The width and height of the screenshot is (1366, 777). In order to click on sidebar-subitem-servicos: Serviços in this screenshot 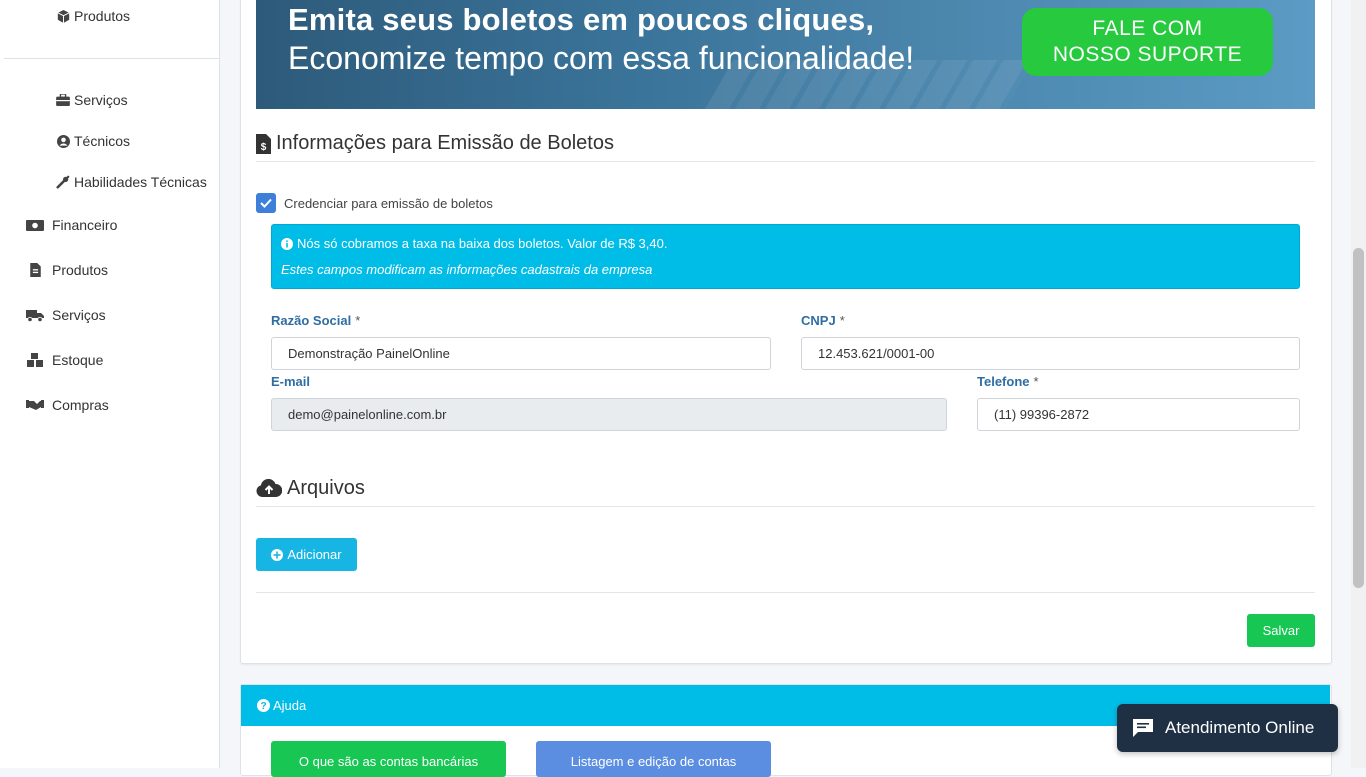, I will do `click(92, 100)`.